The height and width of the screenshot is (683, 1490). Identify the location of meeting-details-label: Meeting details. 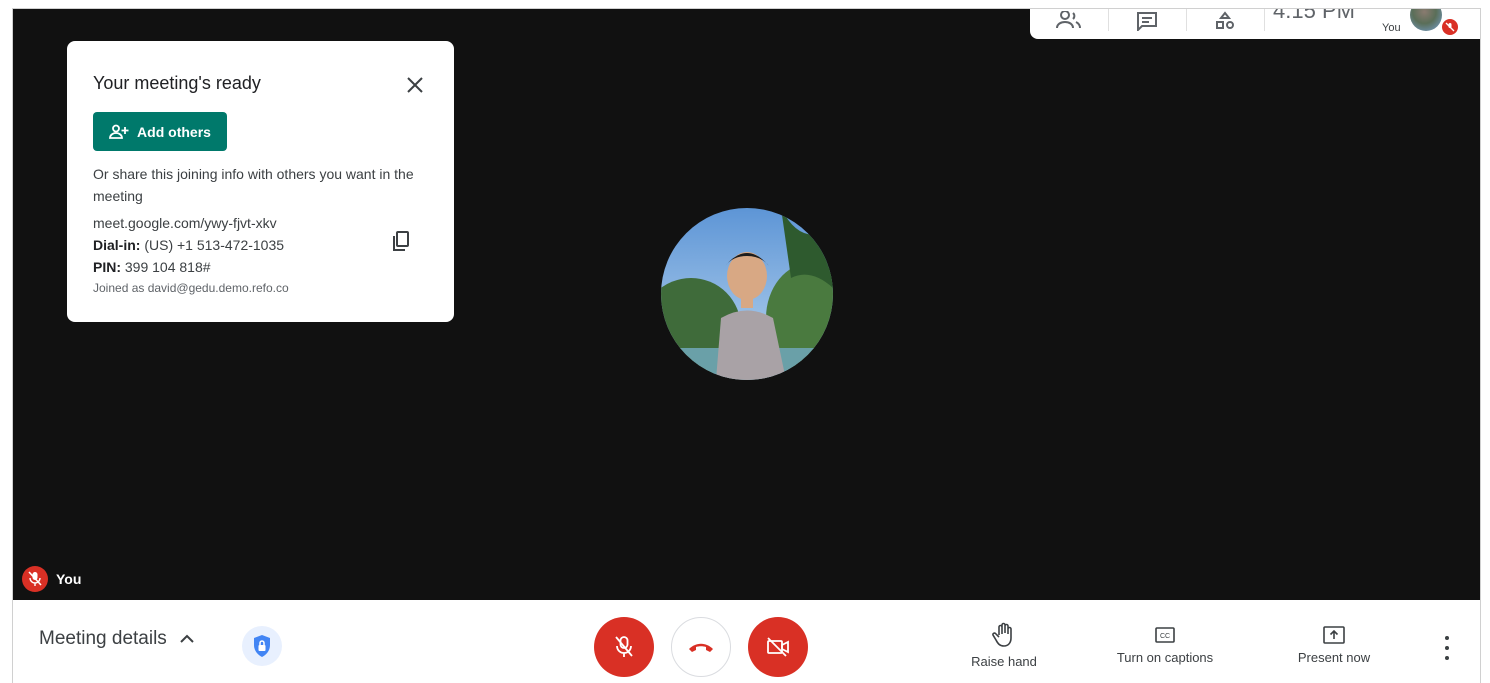
(103, 638).